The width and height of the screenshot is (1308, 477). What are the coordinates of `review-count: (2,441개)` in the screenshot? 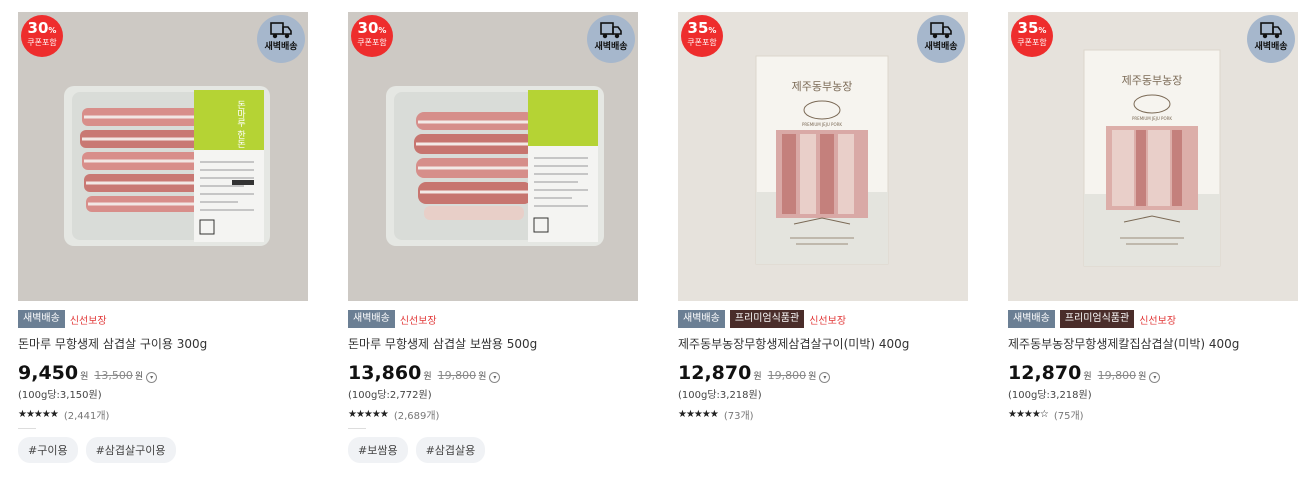 It's located at (86, 416).